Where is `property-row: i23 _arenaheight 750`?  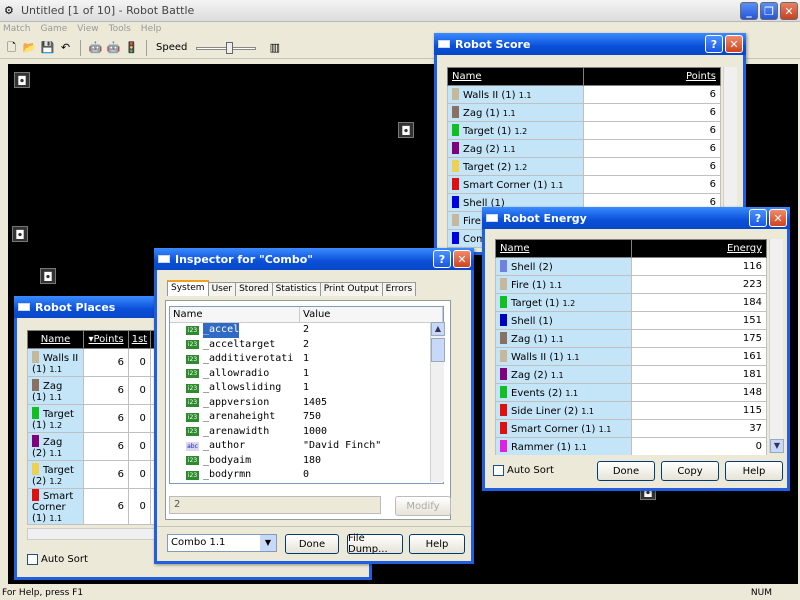 property-row: i23 _arenaheight 750 is located at coordinates (306, 417).